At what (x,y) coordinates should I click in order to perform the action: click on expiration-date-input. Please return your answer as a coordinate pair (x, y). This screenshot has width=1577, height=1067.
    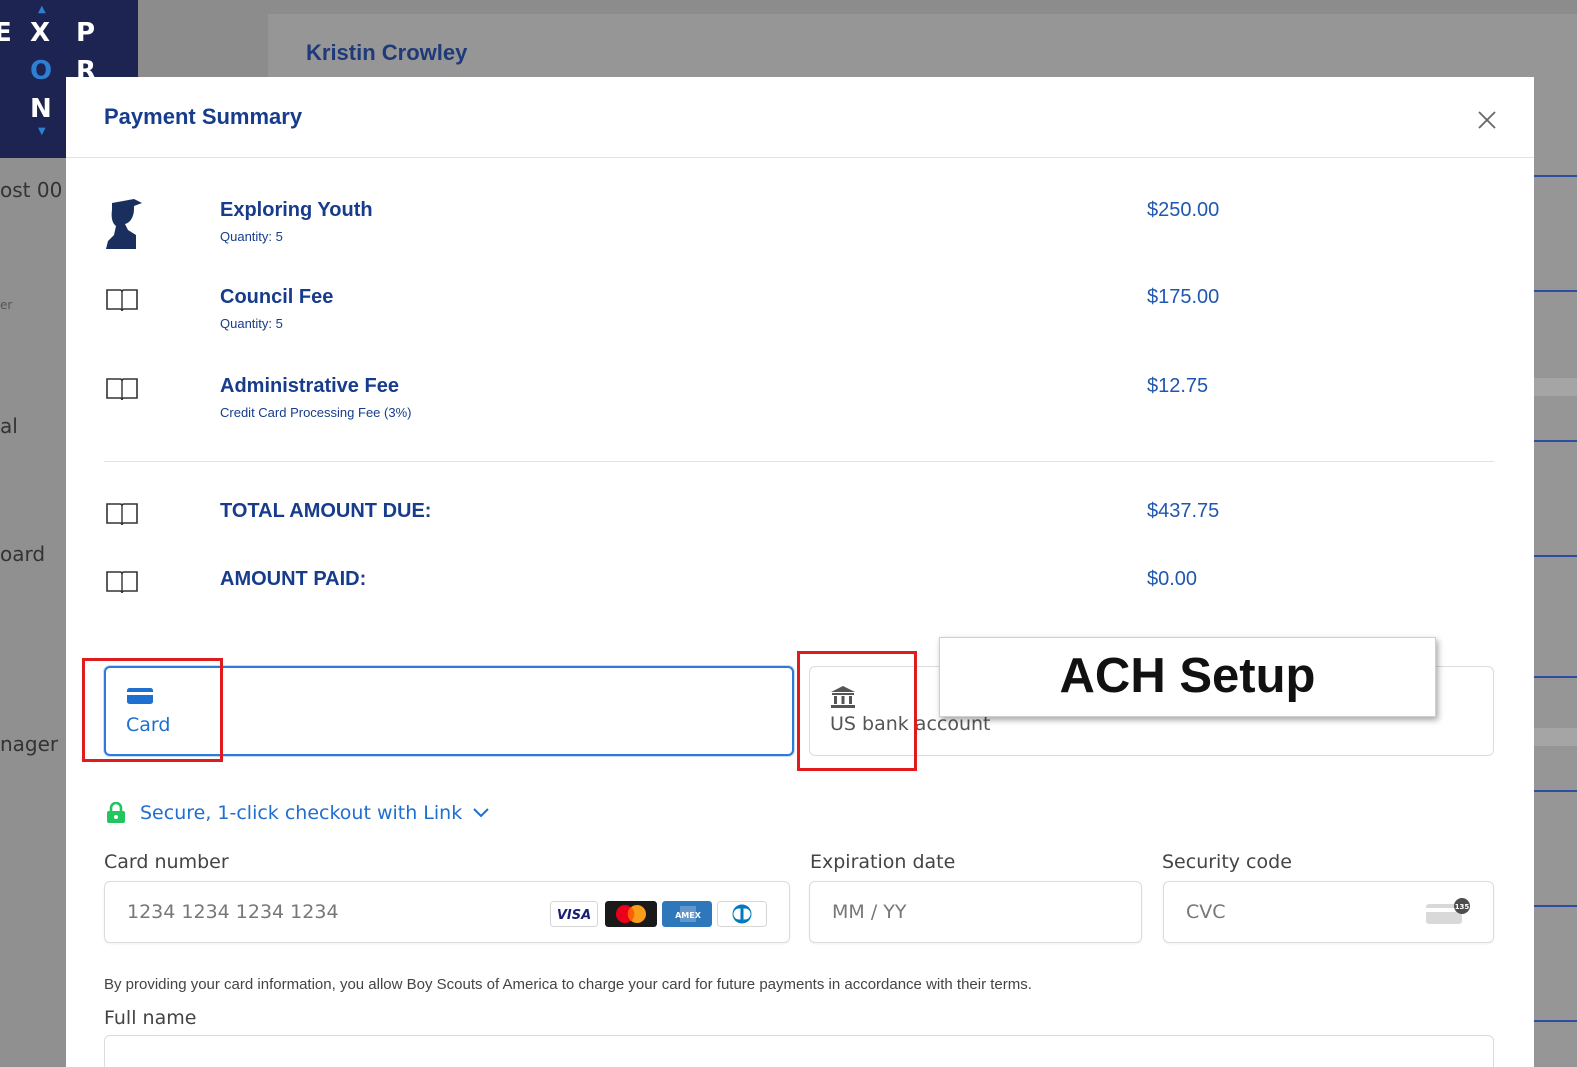
    Looking at the image, I should click on (975, 912).